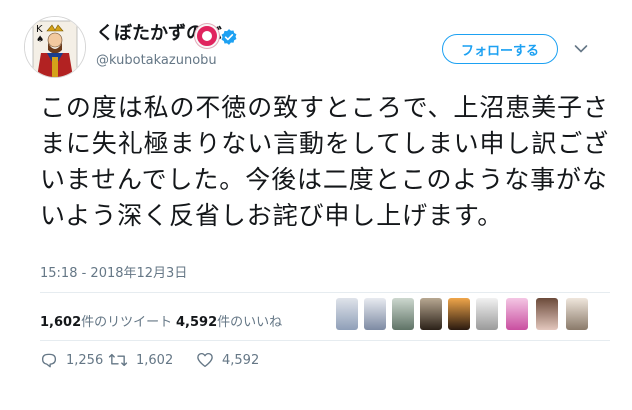 This screenshot has height=410, width=632. What do you see at coordinates (113, 271) in the screenshot?
I see `tweet-timestamp: 15:18 - 2018年12月3日` at bounding box center [113, 271].